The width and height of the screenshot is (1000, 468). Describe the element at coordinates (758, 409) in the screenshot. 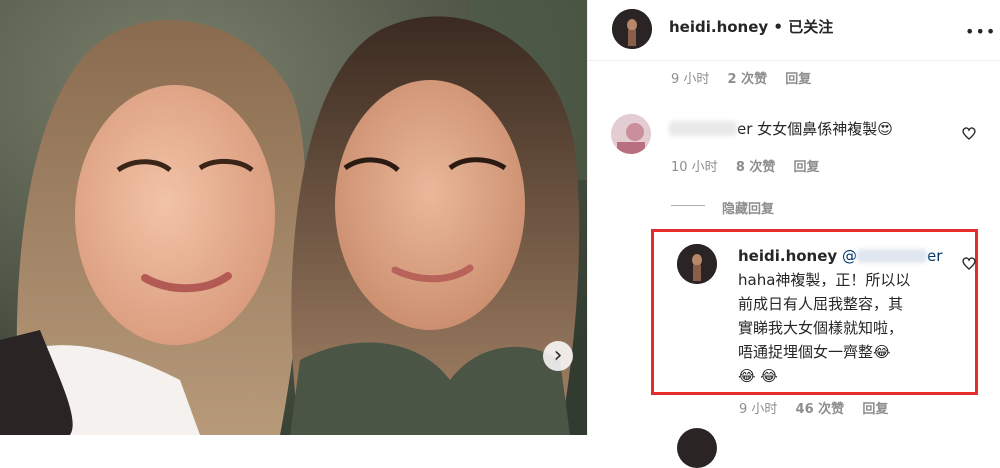

I see `reply-time: 9 小时` at that location.